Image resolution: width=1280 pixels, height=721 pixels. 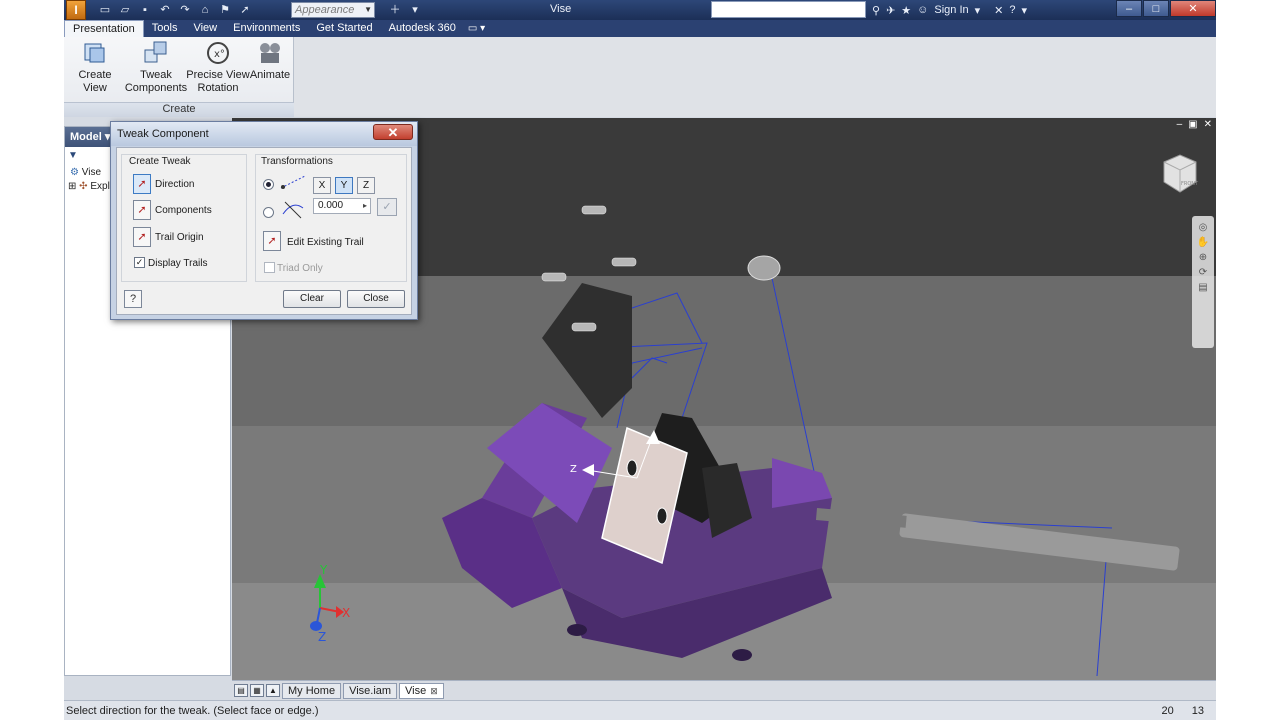 I want to click on animate-label: Animate, so click(x=270, y=75).